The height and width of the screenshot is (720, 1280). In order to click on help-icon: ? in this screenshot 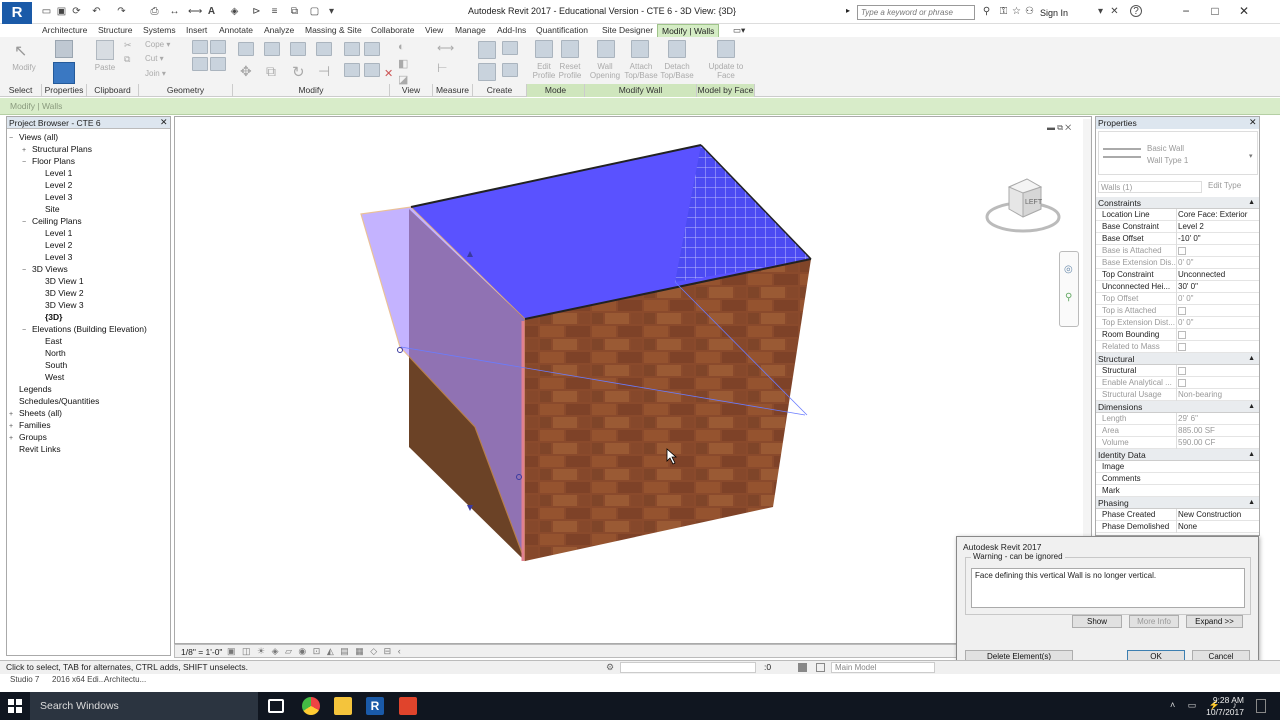, I will do `click(1136, 11)`.